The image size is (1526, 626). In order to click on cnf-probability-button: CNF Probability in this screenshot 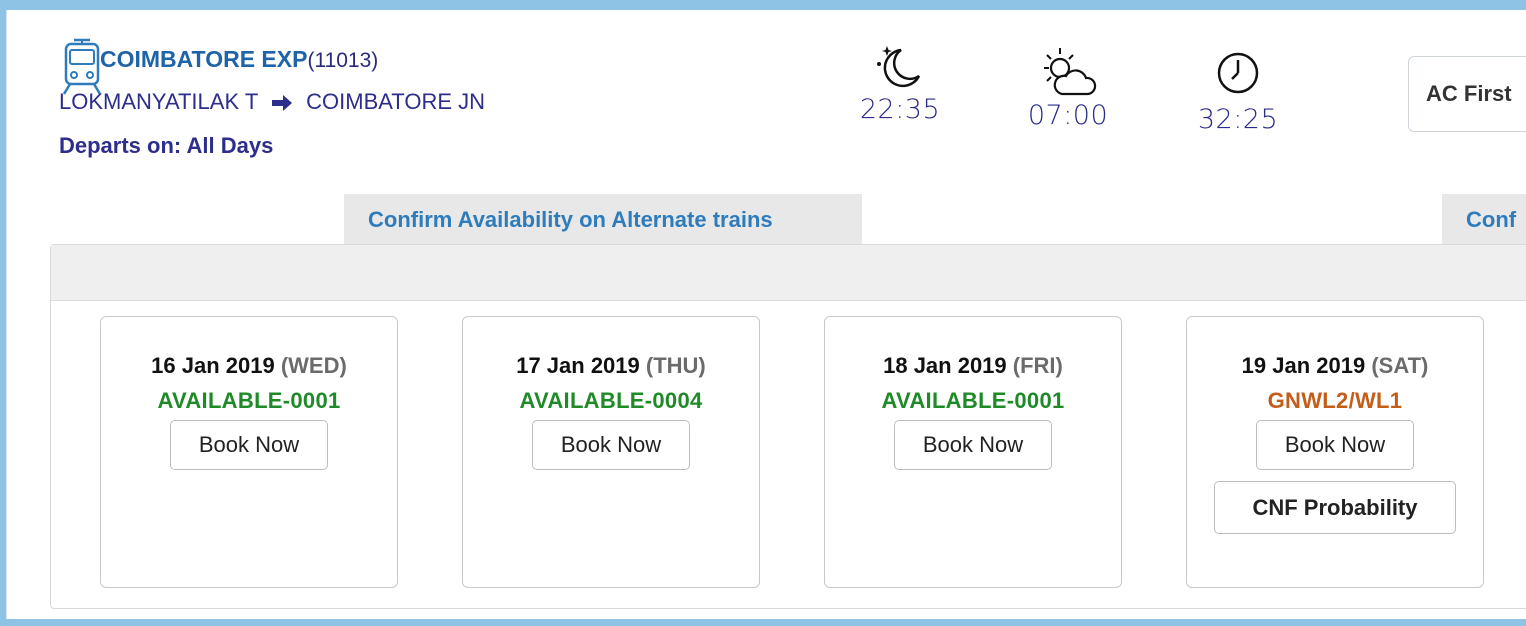, I will do `click(1335, 507)`.